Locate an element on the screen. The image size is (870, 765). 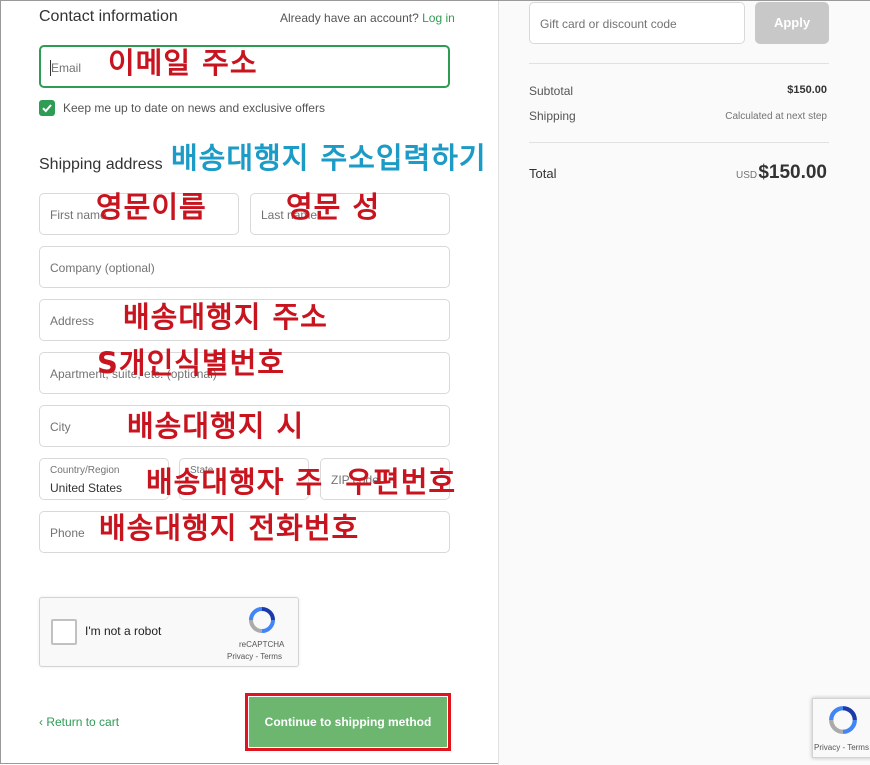
recaptcha-label: I'm not a robot is located at coordinates (123, 631).